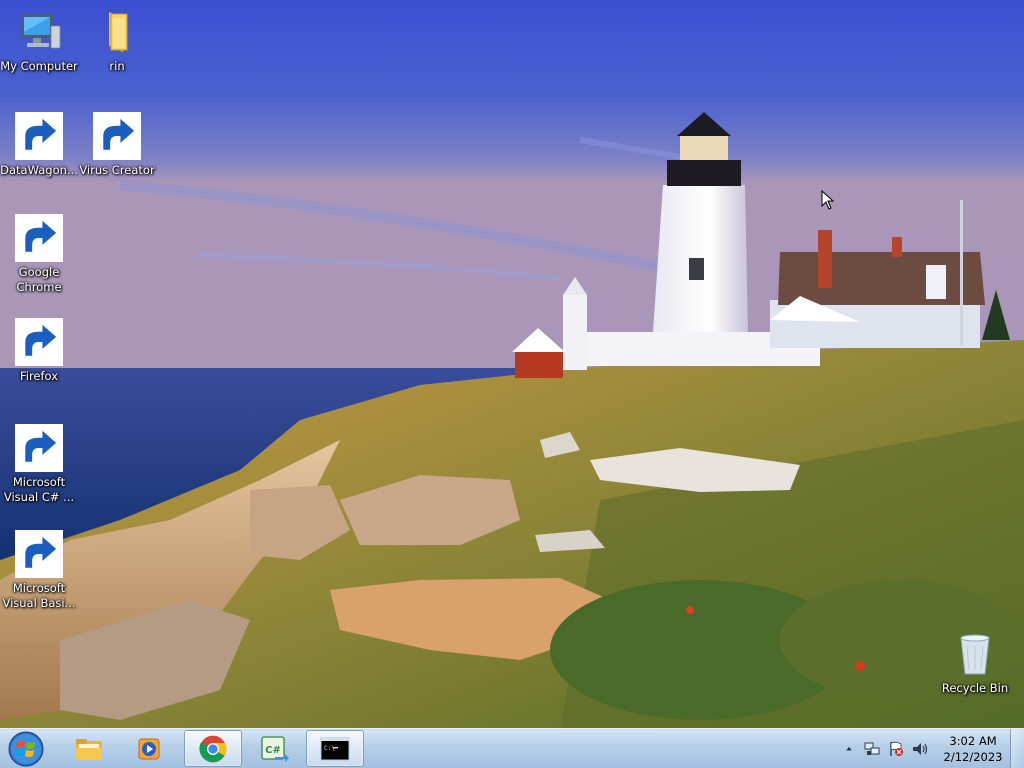  I want to click on action-center-flag-icon, so click(896, 749).